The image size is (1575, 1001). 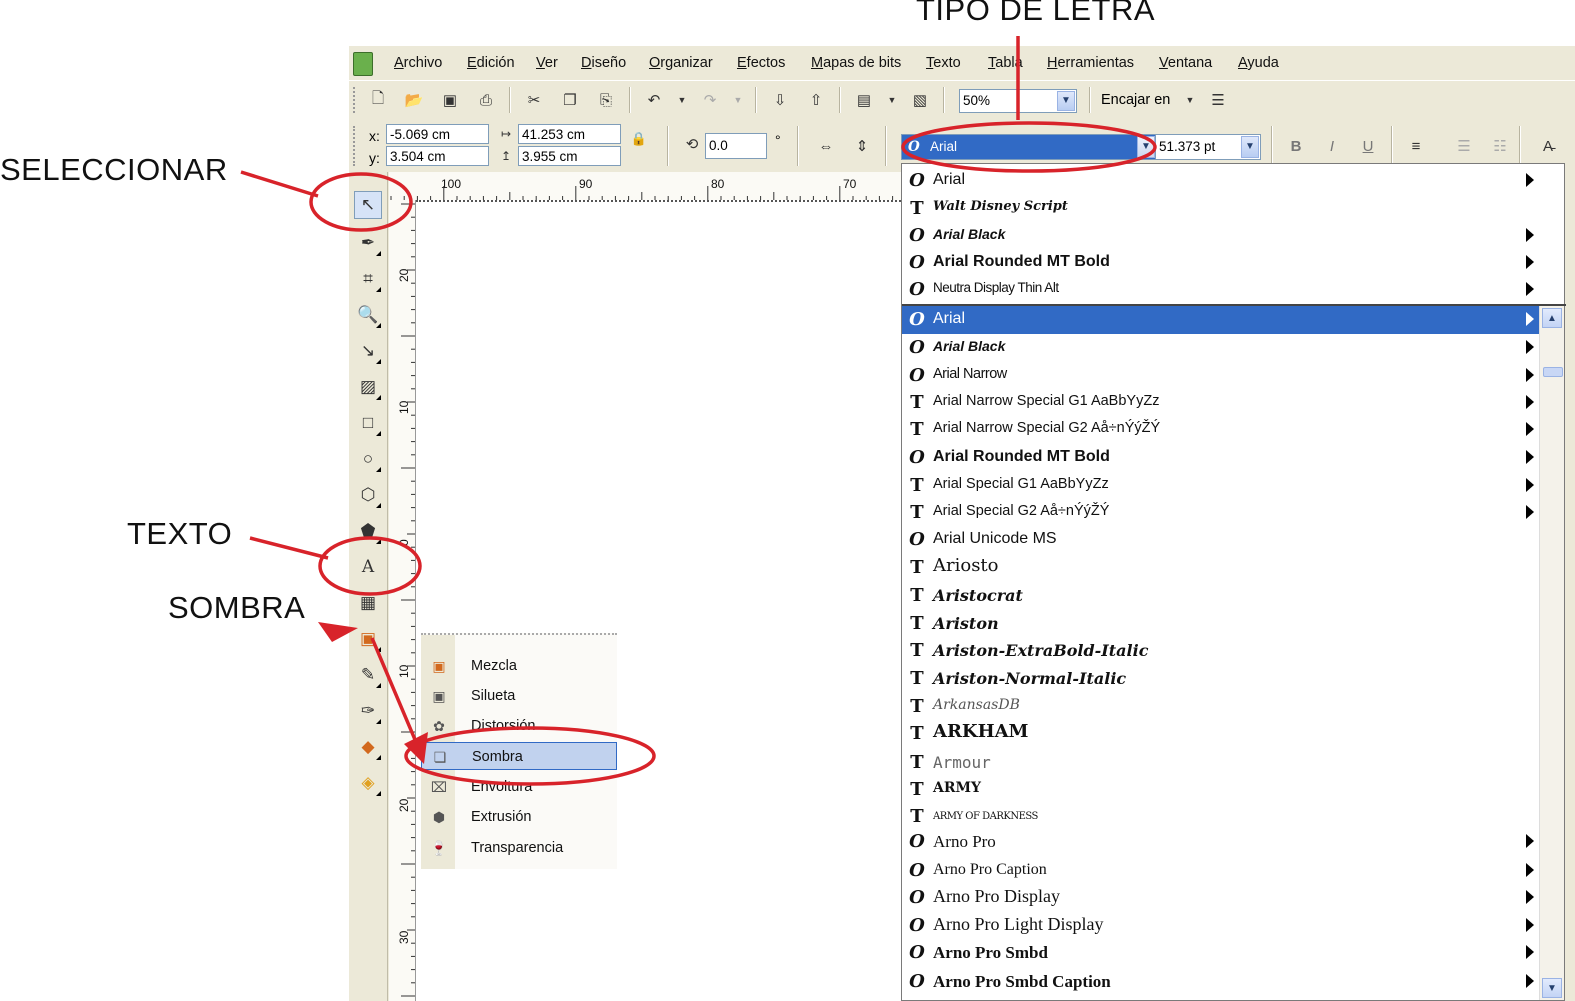 What do you see at coordinates (1221, 236) in the screenshot?
I see `font-item-recent: O Arial Black` at bounding box center [1221, 236].